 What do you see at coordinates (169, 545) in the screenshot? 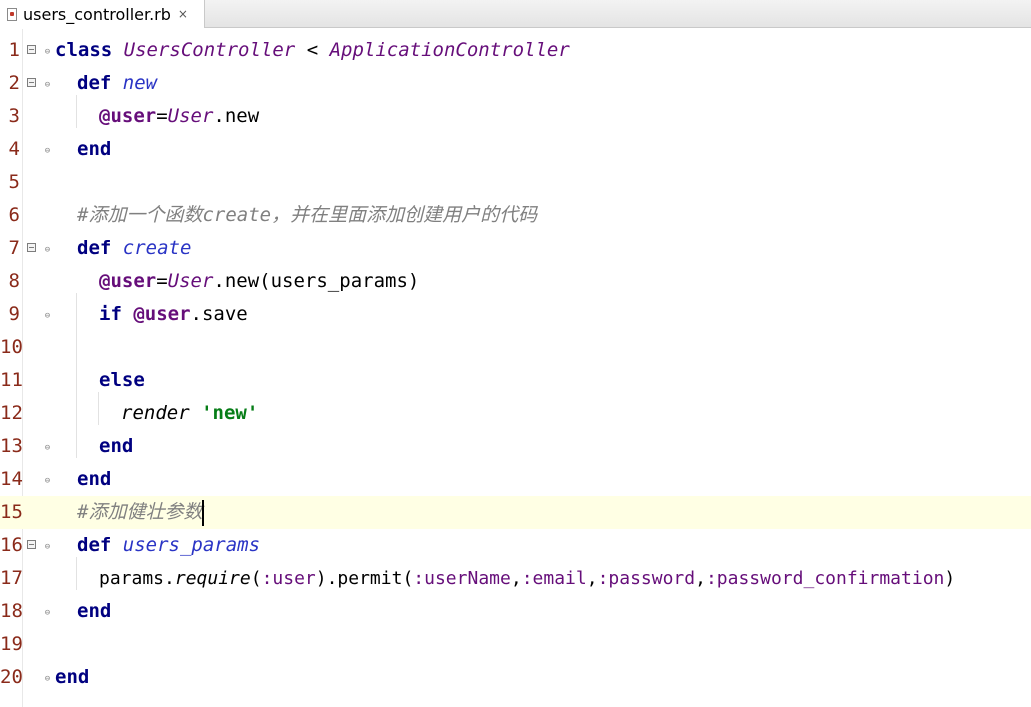
I see `code-text: def users_params` at bounding box center [169, 545].